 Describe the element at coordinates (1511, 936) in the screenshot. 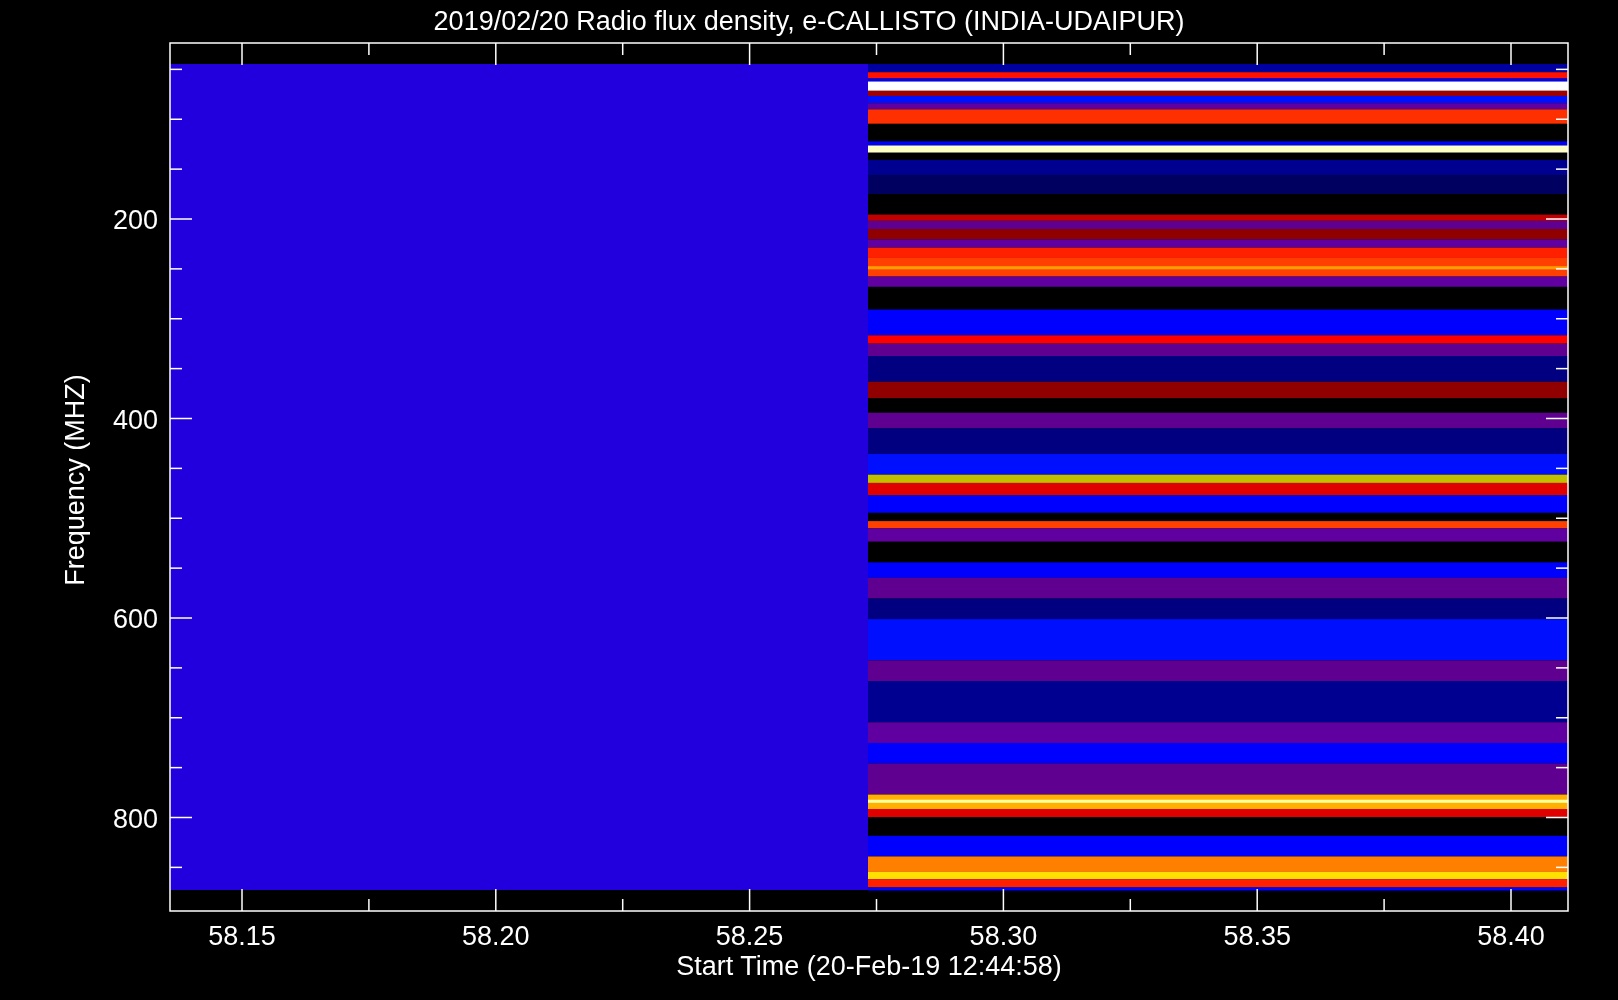

I see `x-tick-label: 58.40` at that location.